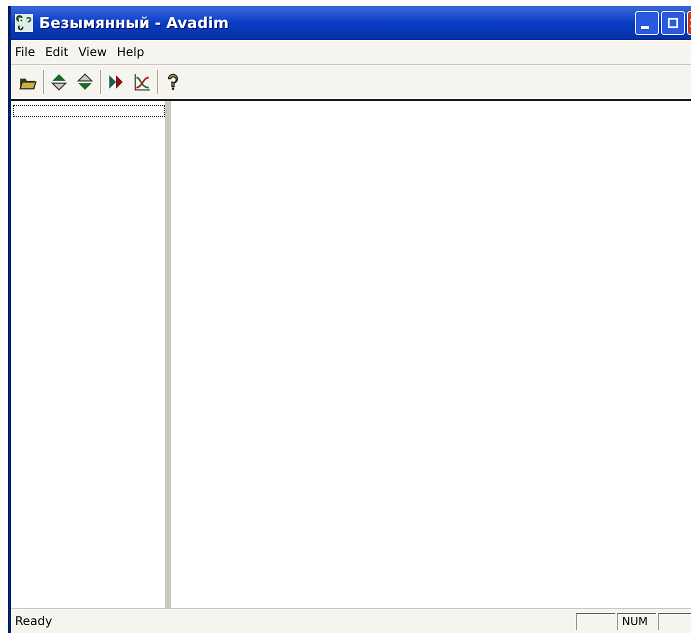  Describe the element at coordinates (647, 23) in the screenshot. I see `minimize-button` at that location.